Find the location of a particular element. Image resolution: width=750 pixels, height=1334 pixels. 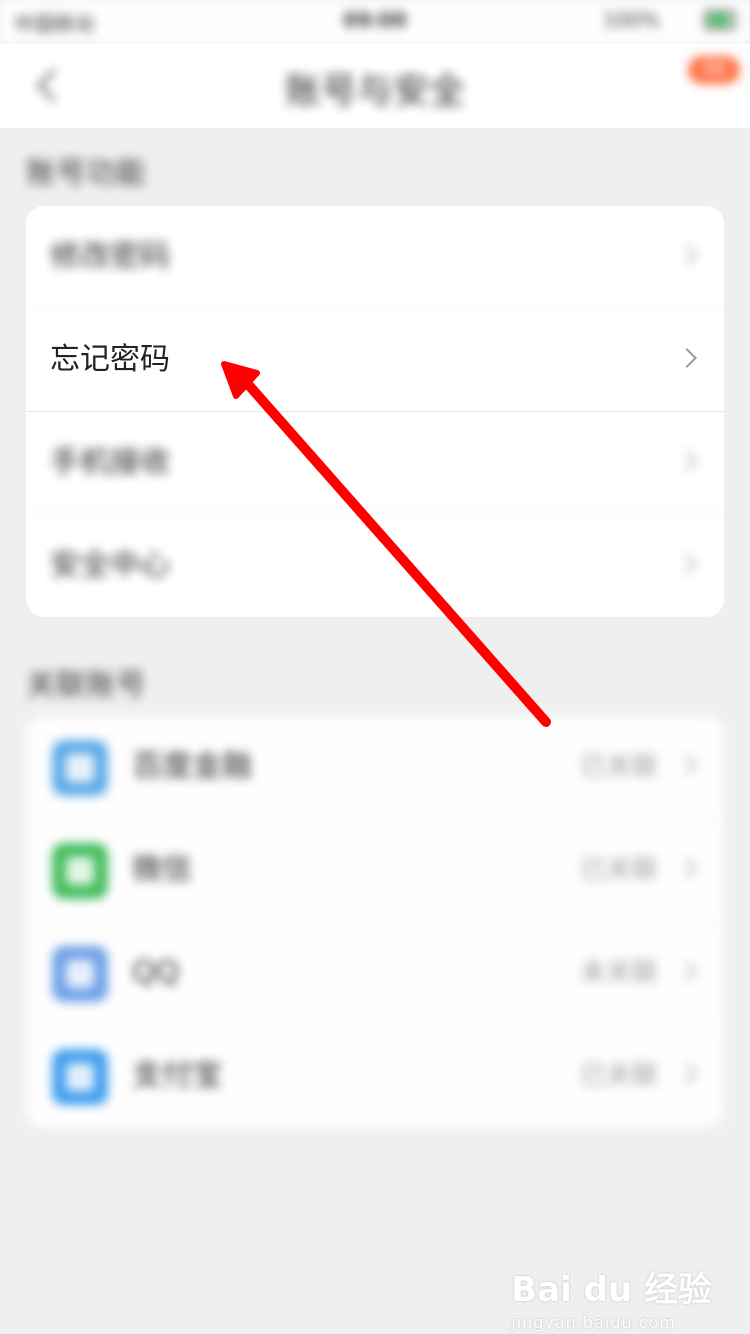

linked-account-row: 微信 已关联 is located at coordinates (375, 870).